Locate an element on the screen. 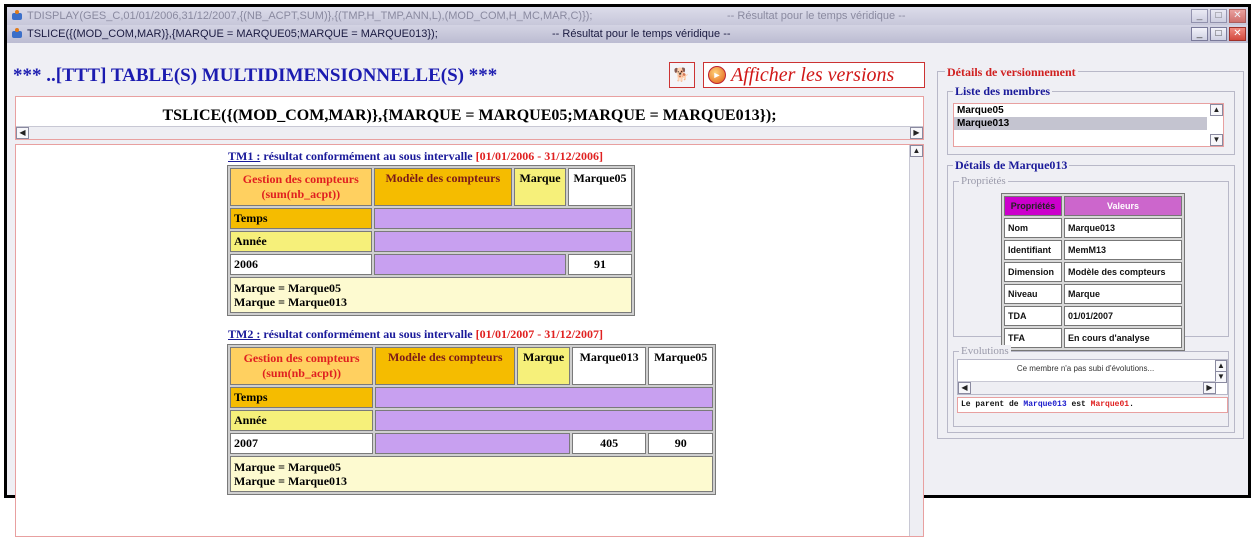 The width and height of the screenshot is (1256, 537). value-cell: 90 is located at coordinates (680, 443).